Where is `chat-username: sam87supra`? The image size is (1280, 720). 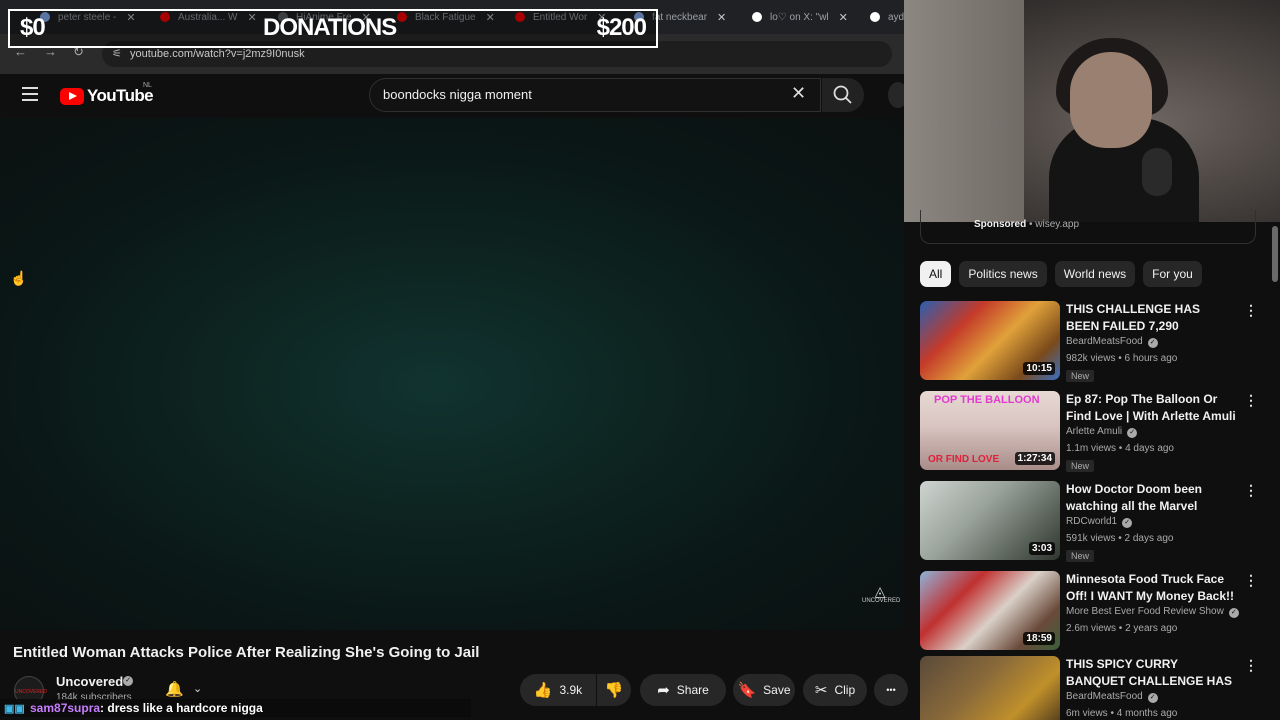
chat-username: sam87supra is located at coordinates (65, 708).